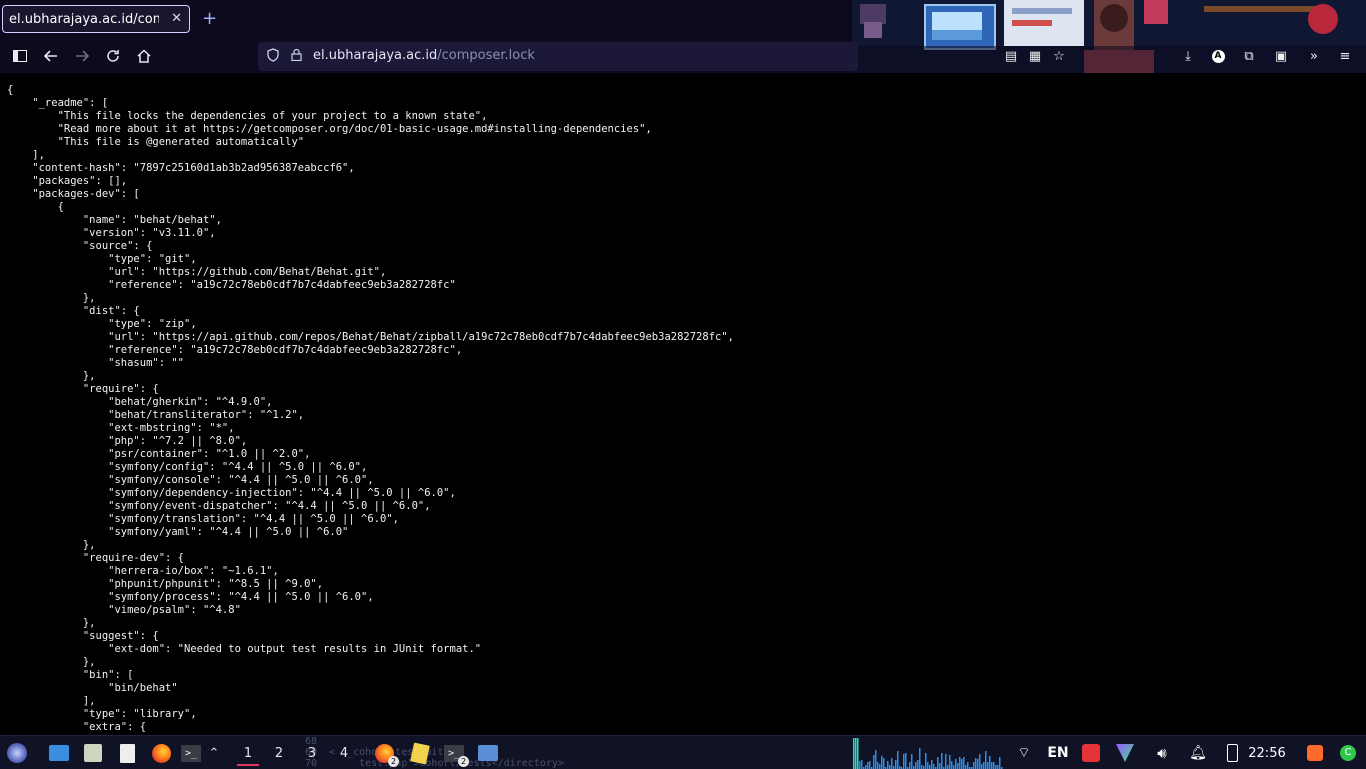 This screenshot has height=769, width=1366. I want to click on notes-window-button, so click(420, 753).